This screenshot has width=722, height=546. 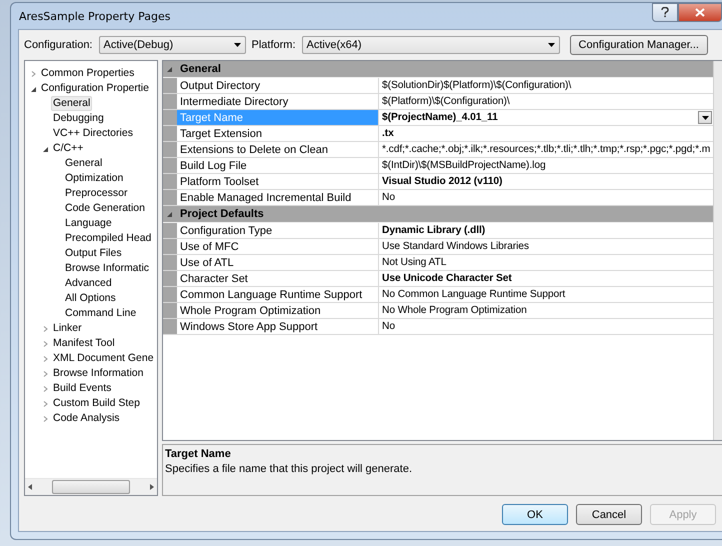 I want to click on horizontal-scrollbar, so click(x=91, y=486).